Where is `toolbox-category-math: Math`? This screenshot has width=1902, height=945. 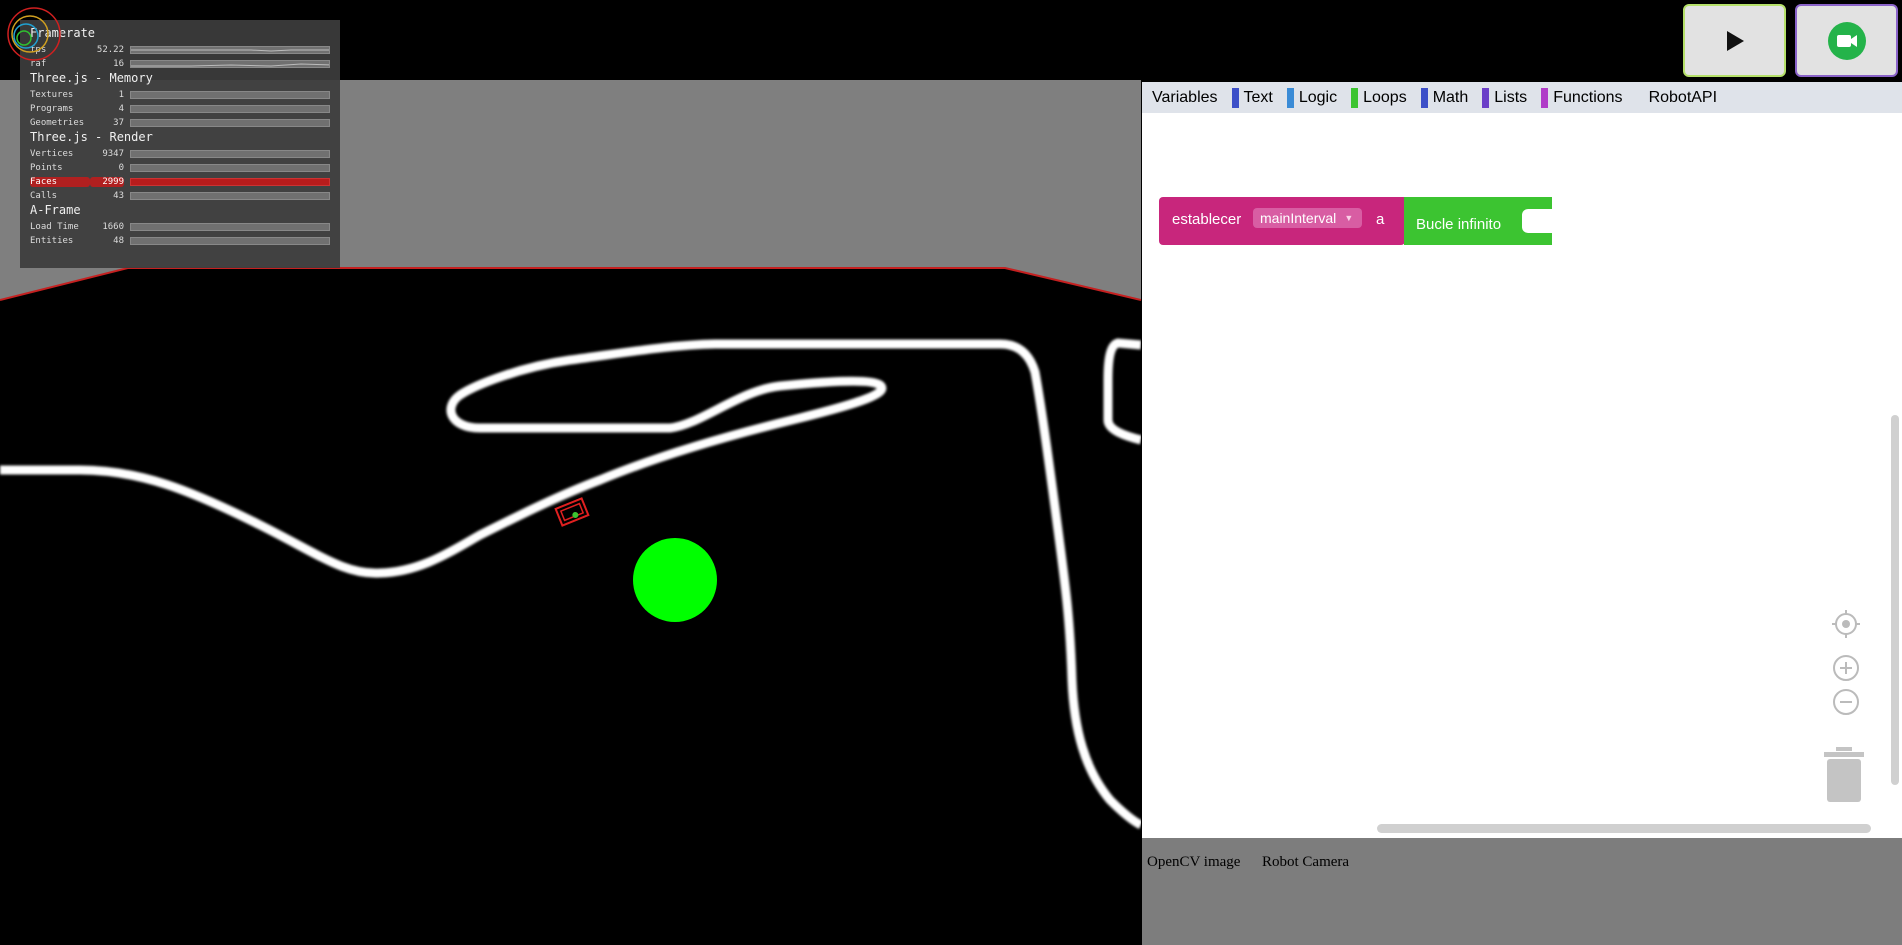
toolbox-category-math: Math is located at coordinates (1446, 98).